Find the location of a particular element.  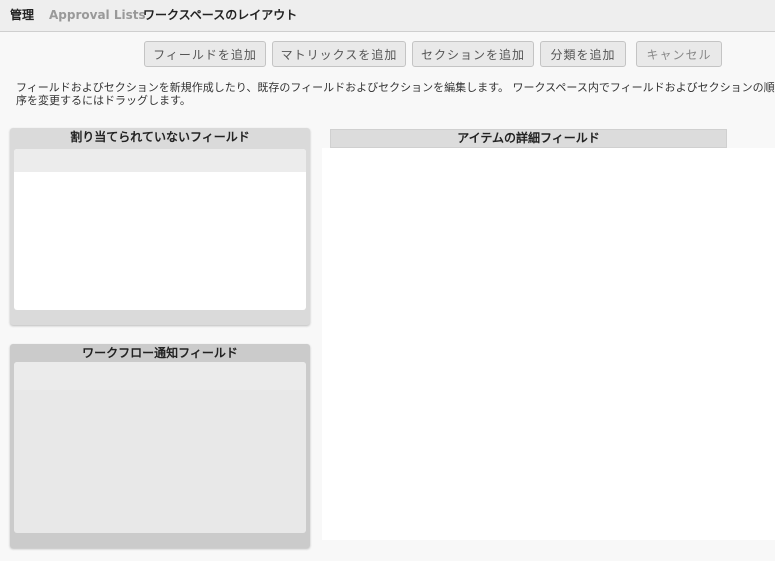

unassigned-fields-title: 割り当てられていないフィールド is located at coordinates (160, 137).